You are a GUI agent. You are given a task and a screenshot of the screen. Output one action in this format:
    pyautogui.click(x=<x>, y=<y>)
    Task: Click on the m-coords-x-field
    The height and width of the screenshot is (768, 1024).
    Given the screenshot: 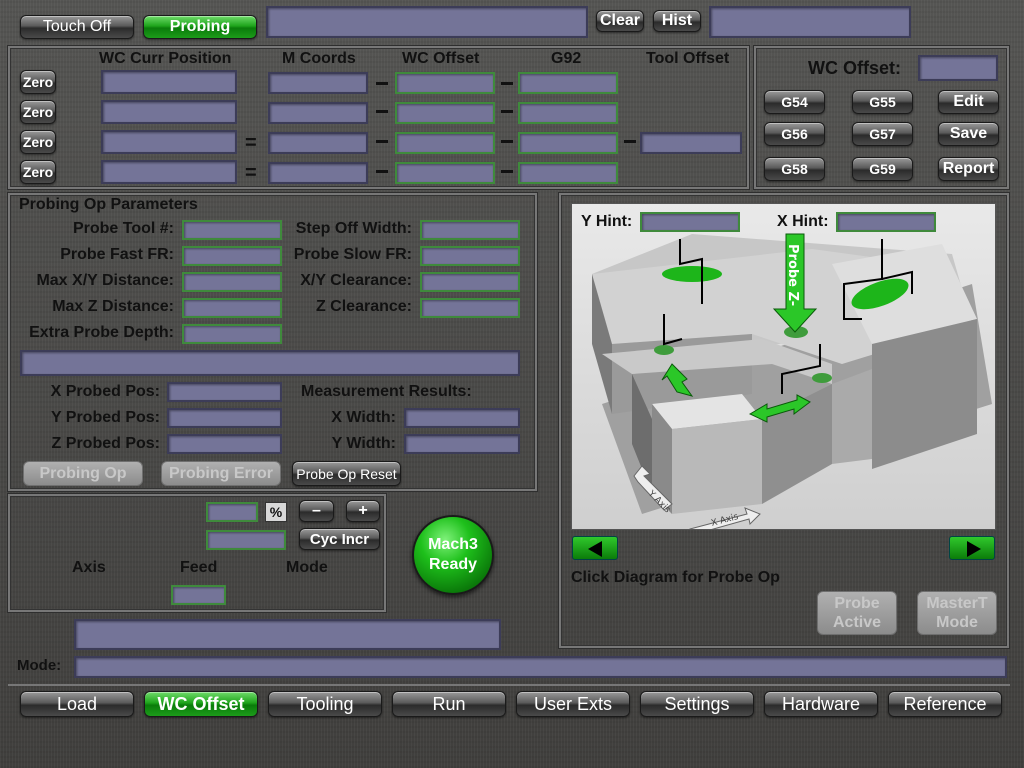 What is the action you would take?
    pyautogui.click(x=318, y=83)
    